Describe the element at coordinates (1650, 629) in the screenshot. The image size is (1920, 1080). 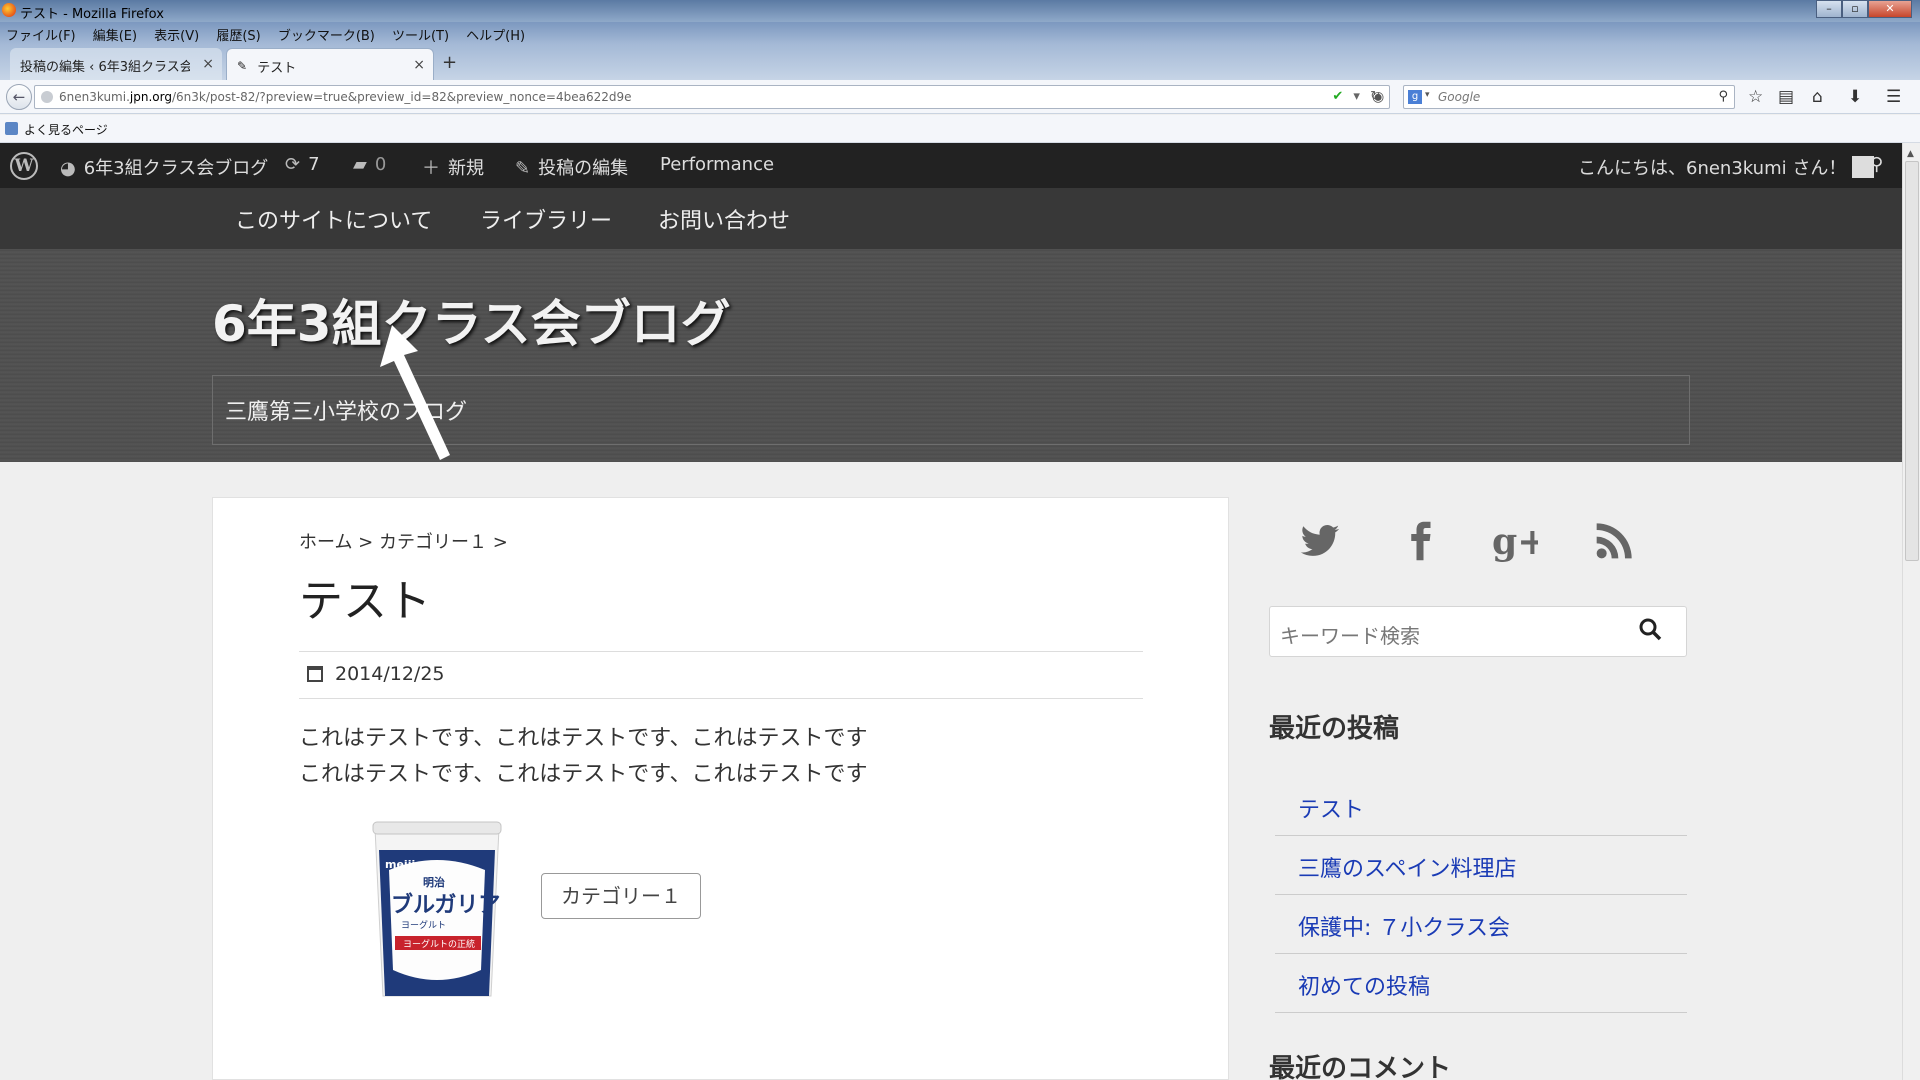
I see `search-icon` at that location.